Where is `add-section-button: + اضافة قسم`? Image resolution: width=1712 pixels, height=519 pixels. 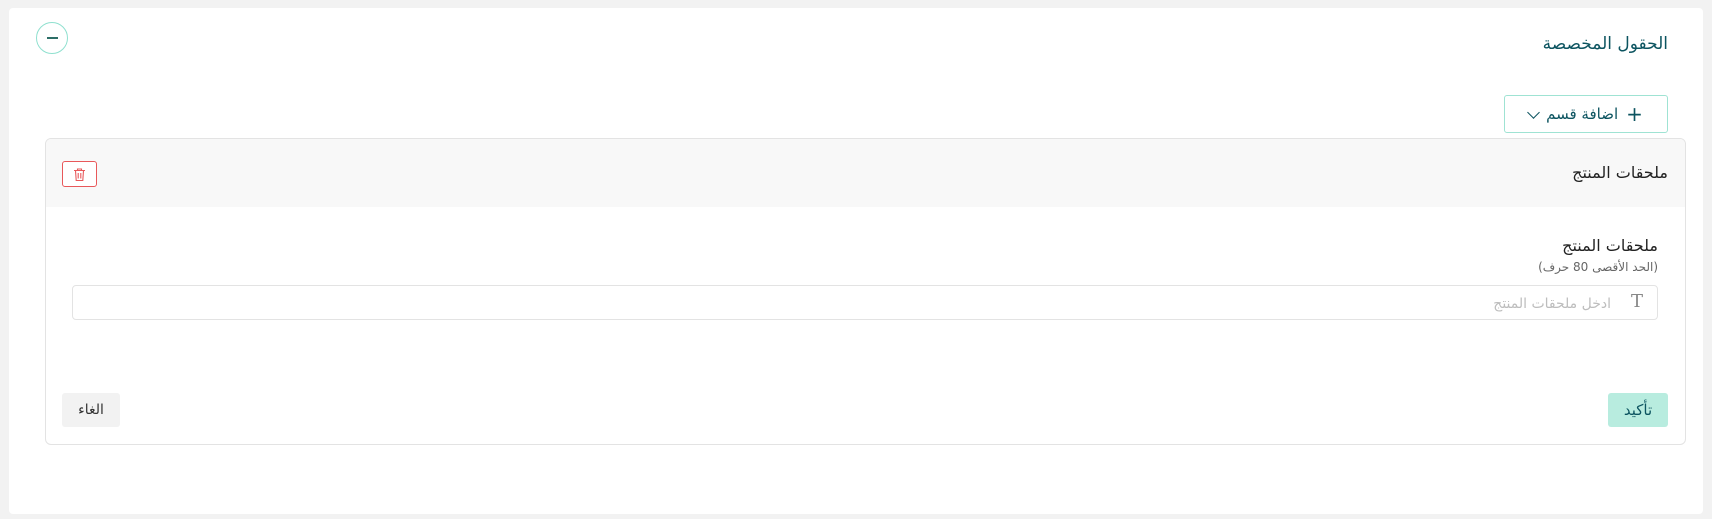 add-section-button: + اضافة قسم is located at coordinates (1586, 114).